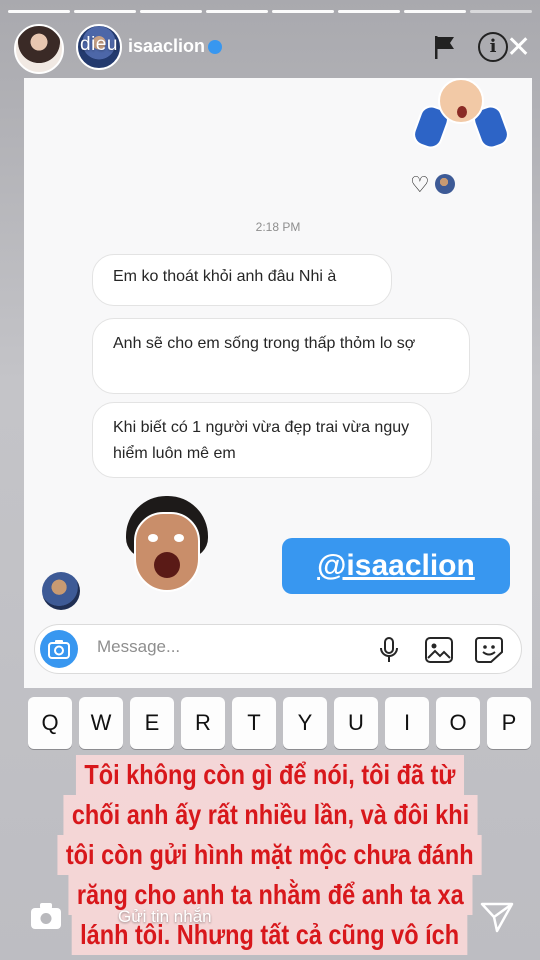 The width and height of the screenshot is (540, 960). I want to click on screaming-face-sticker, so click(167, 547).